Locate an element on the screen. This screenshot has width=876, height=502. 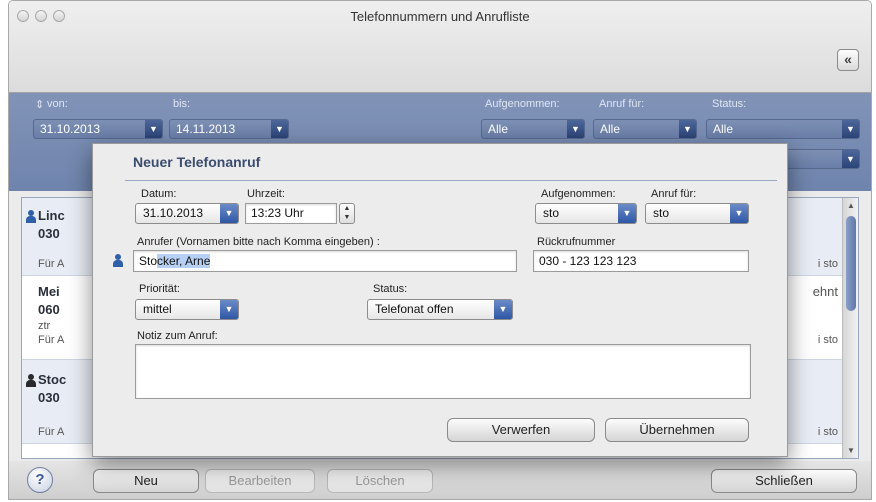
von-date-select: 31.10.2013 ▼ is located at coordinates (98, 129).